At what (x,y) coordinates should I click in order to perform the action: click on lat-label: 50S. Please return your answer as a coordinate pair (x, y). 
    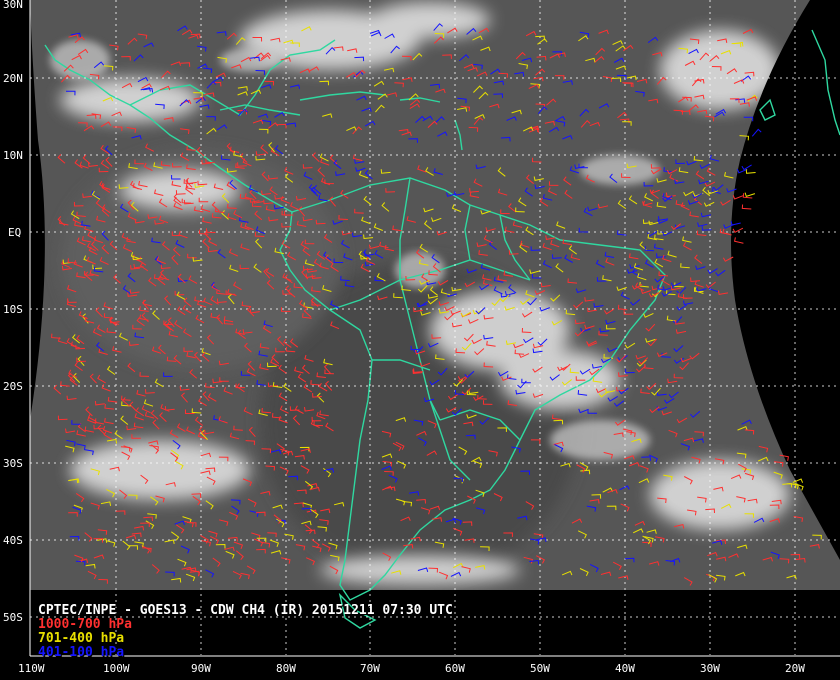
    Looking at the image, I should click on (13, 617).